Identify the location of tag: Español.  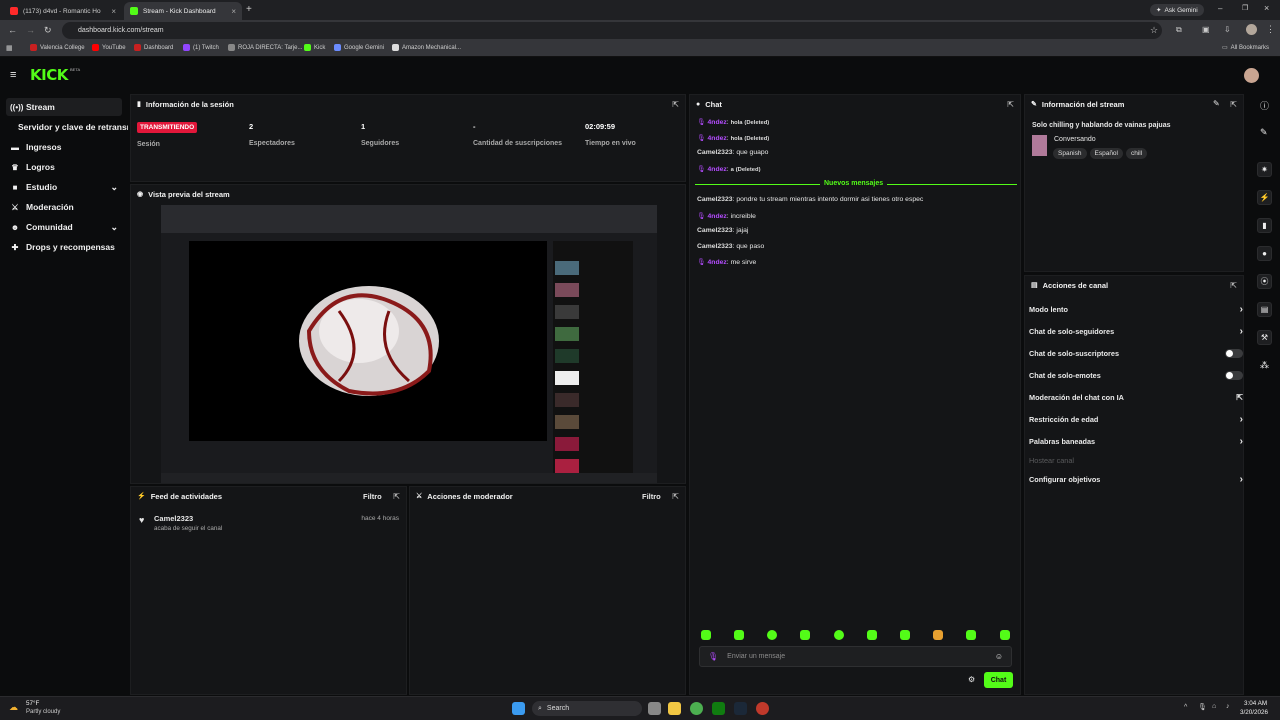
(1106, 153).